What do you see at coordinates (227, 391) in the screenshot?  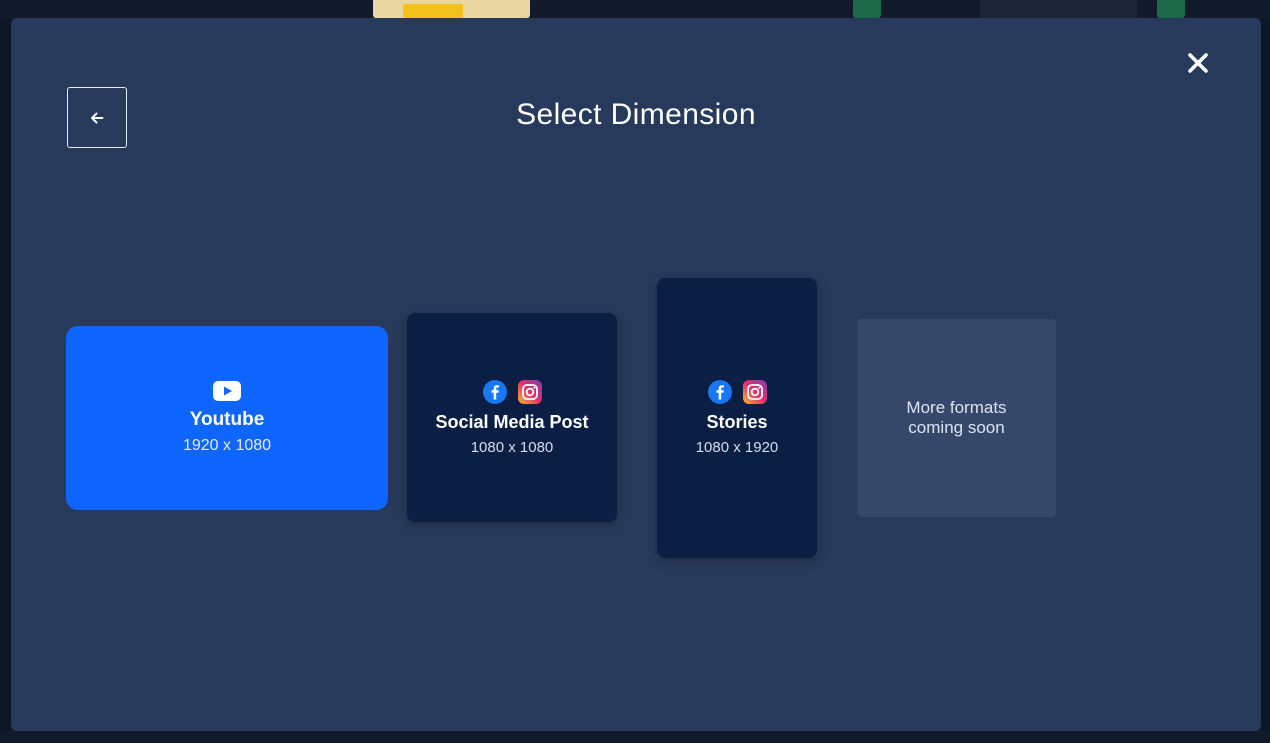 I see `youtube-icon` at bounding box center [227, 391].